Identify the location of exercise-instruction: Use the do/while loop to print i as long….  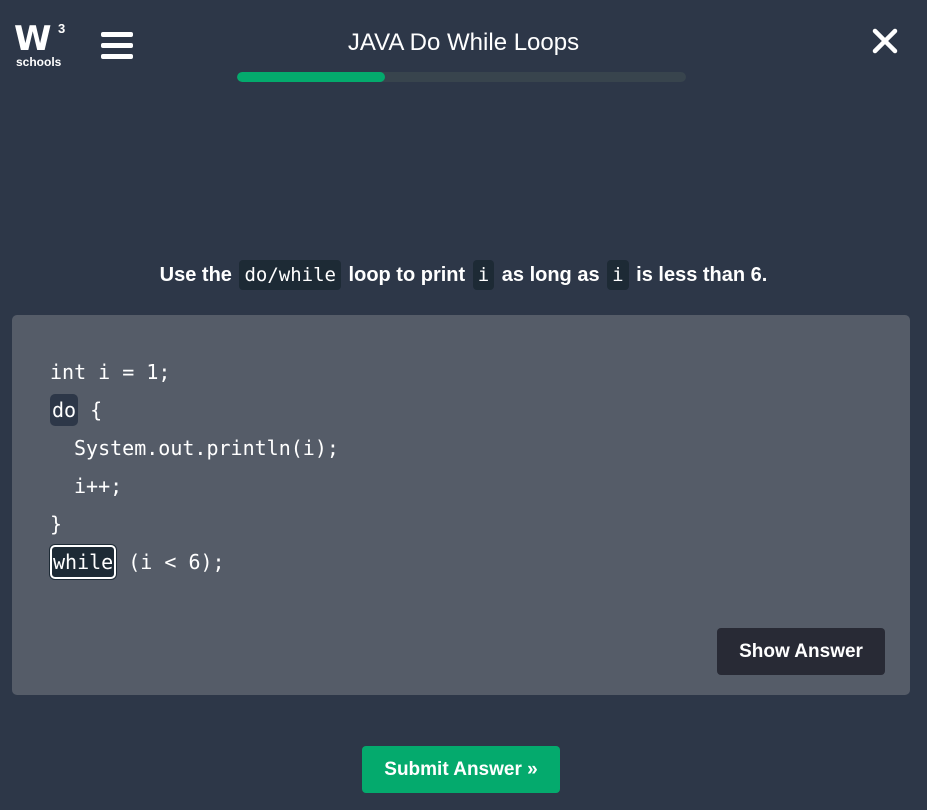
(463, 275).